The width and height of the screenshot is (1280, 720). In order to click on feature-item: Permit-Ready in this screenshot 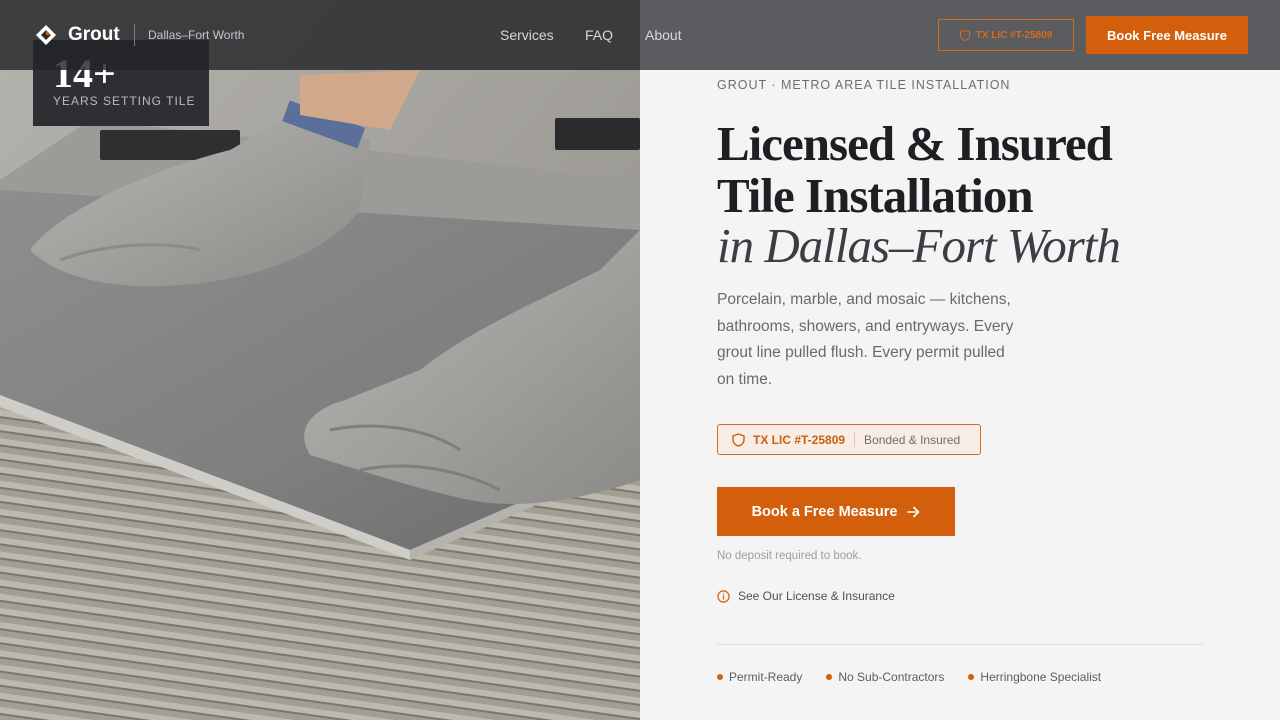, I will do `click(759, 677)`.